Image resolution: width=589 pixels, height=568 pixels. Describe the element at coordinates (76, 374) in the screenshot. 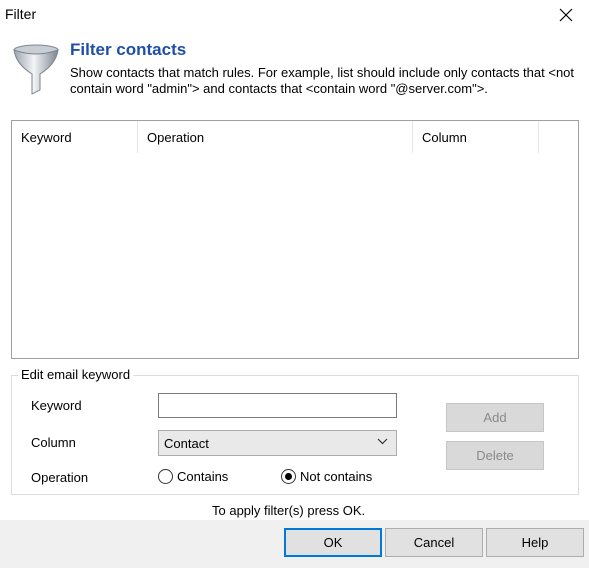

I see `group-label: Edit email keyword` at that location.